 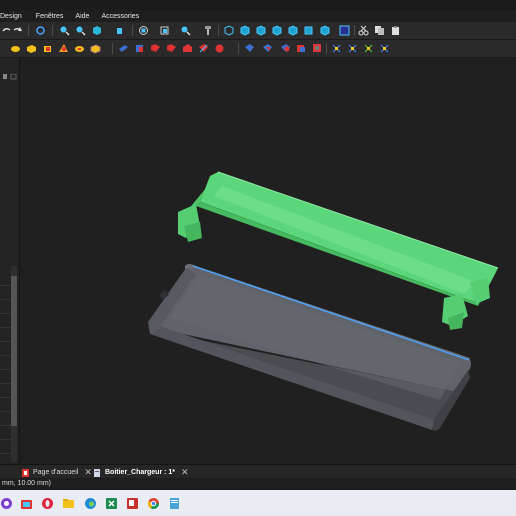 What do you see at coordinates (47, 503) in the screenshot?
I see `opera-icon` at bounding box center [47, 503].